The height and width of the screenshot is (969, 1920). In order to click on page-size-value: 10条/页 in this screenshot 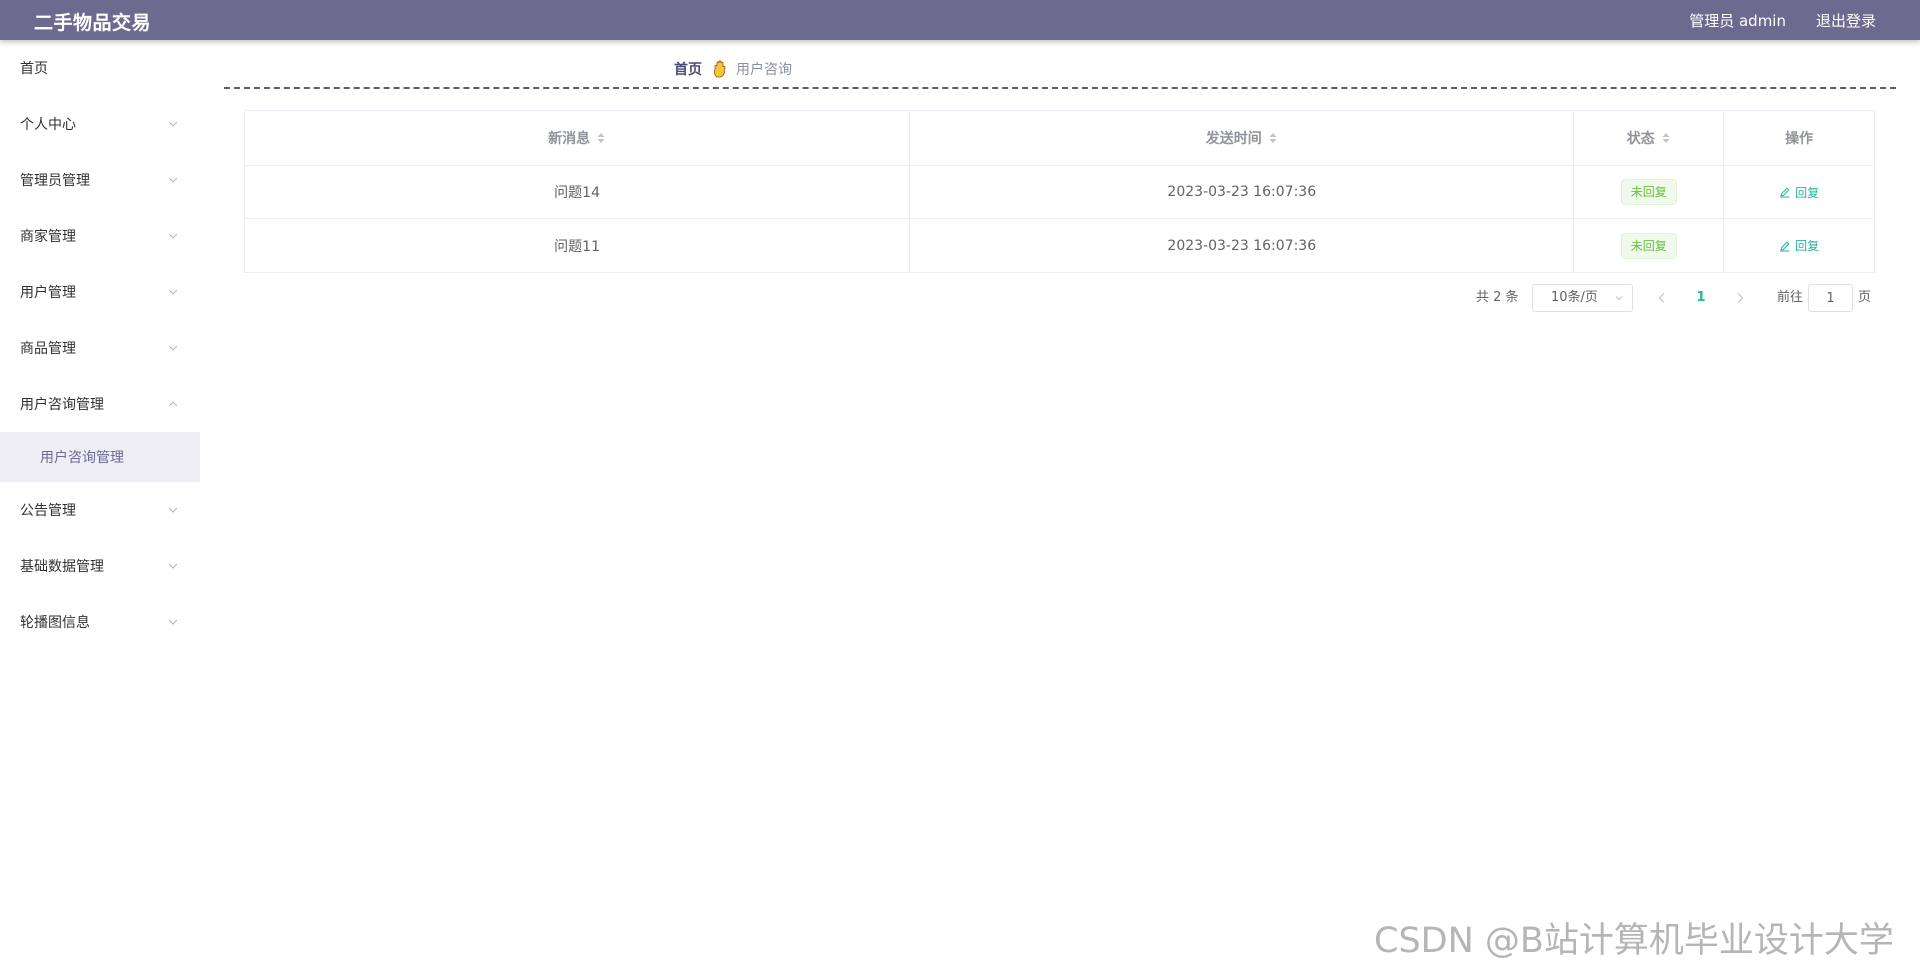, I will do `click(1574, 297)`.